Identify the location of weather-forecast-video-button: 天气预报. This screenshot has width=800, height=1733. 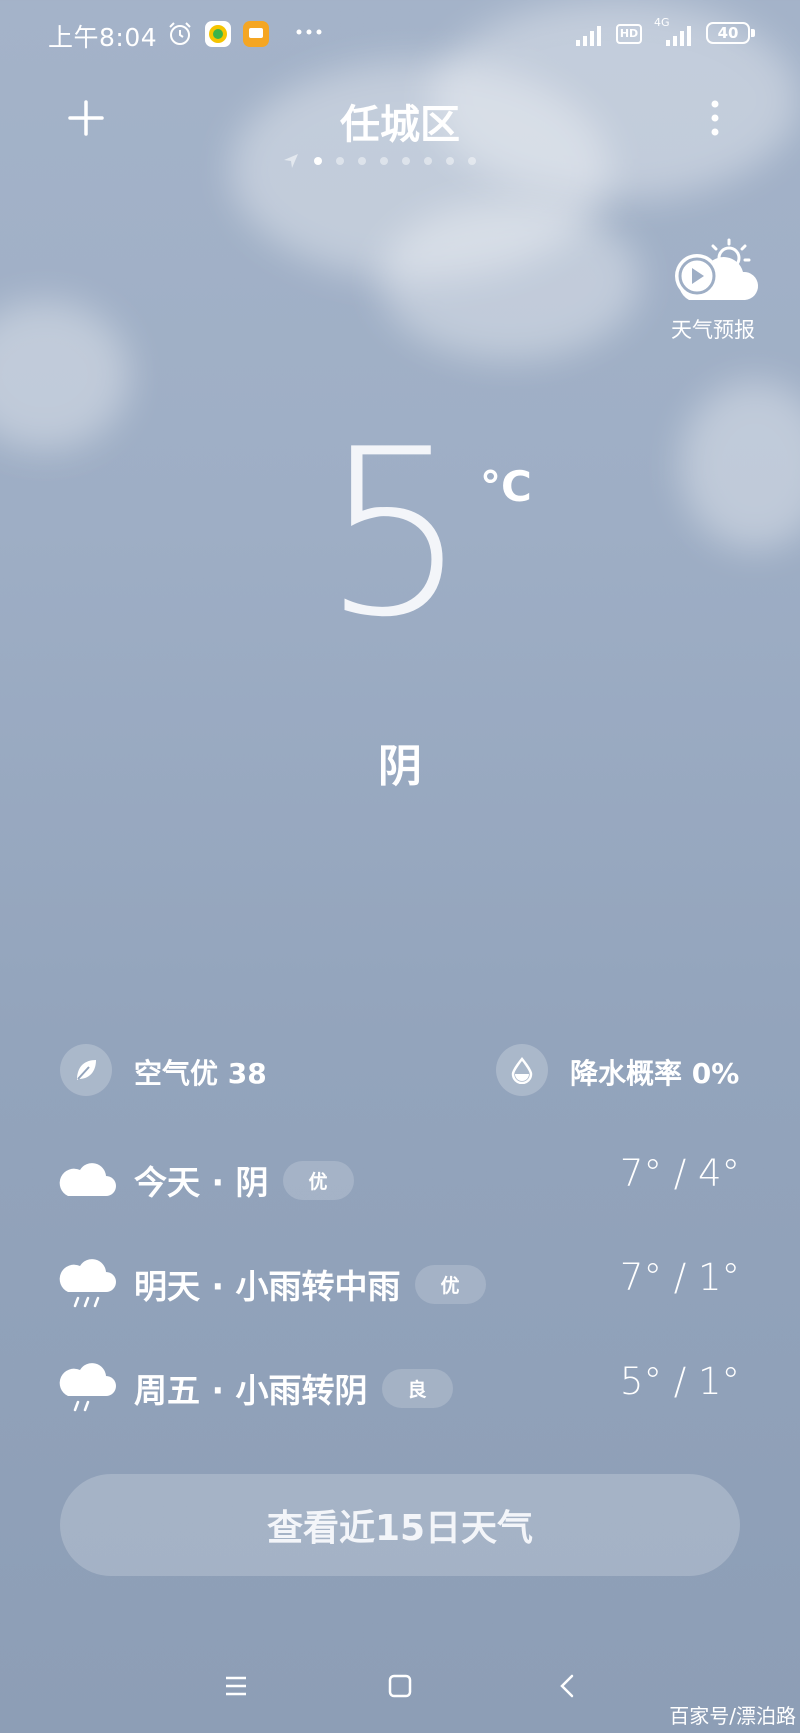
(713, 290).